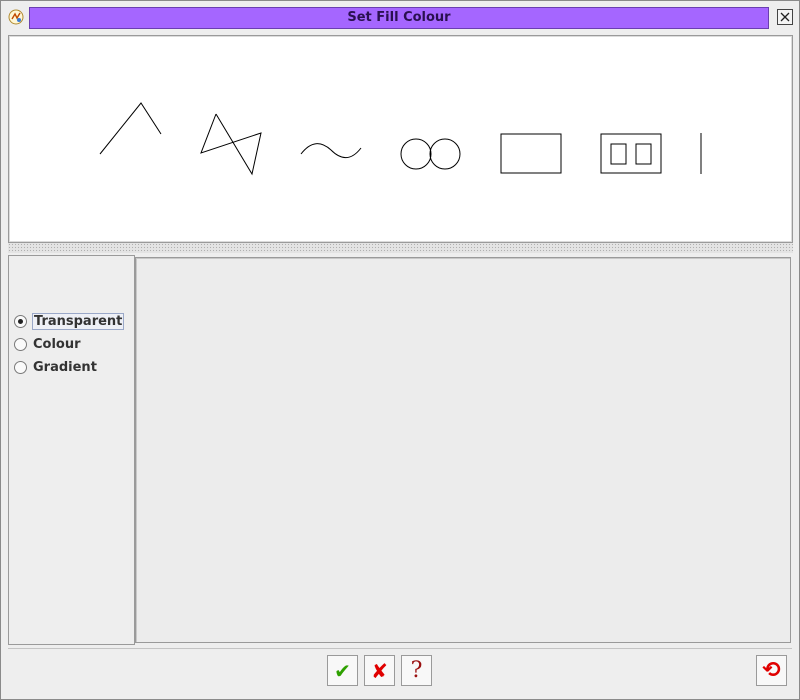 The image size is (800, 700). I want to click on shape-preview-canvas, so click(400, 139).